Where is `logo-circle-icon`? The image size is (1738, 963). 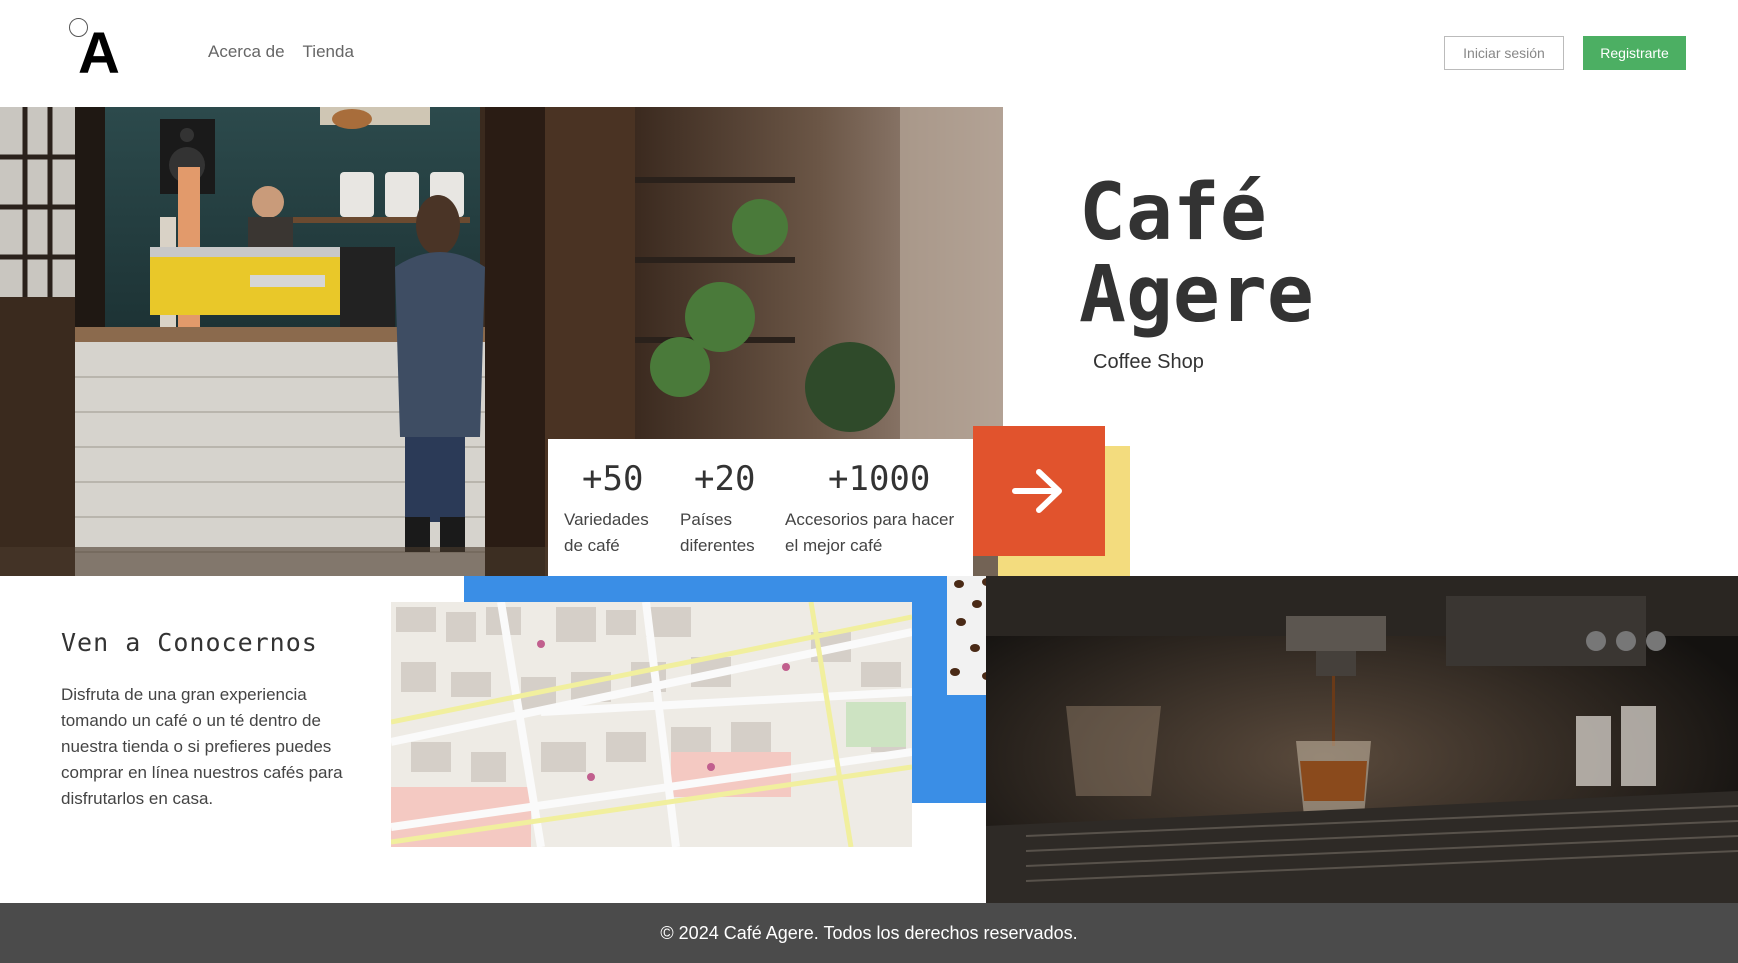 logo-circle-icon is located at coordinates (78, 27).